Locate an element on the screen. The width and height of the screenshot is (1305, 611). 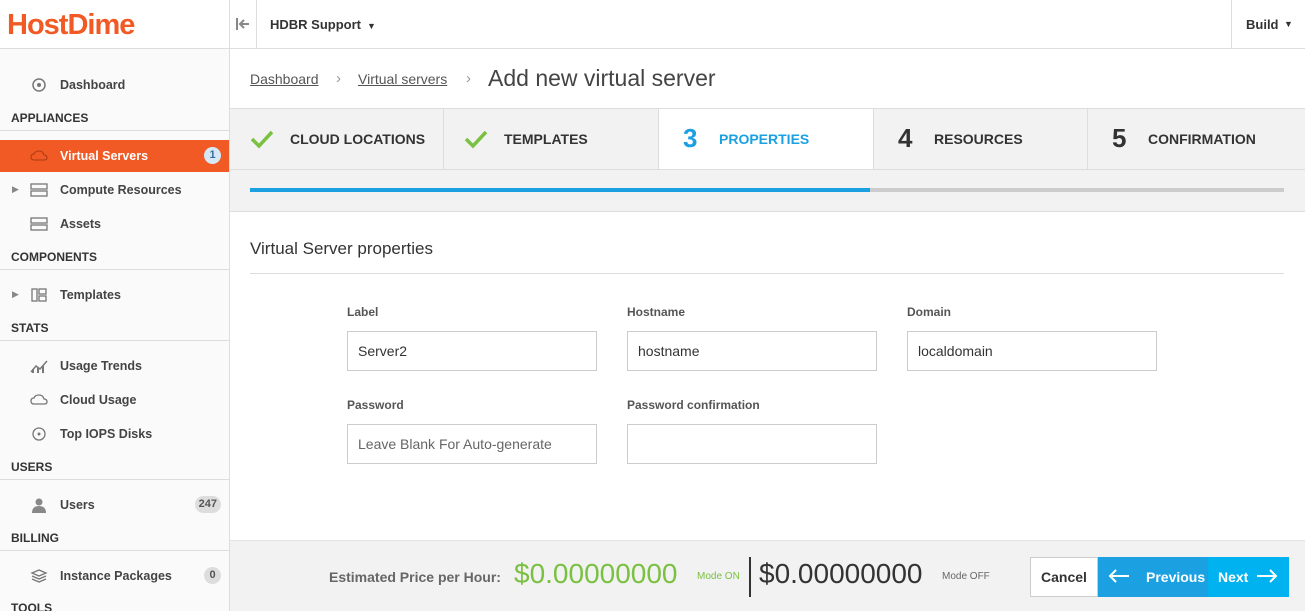
section-components: COMPONENTS is located at coordinates (114, 257).